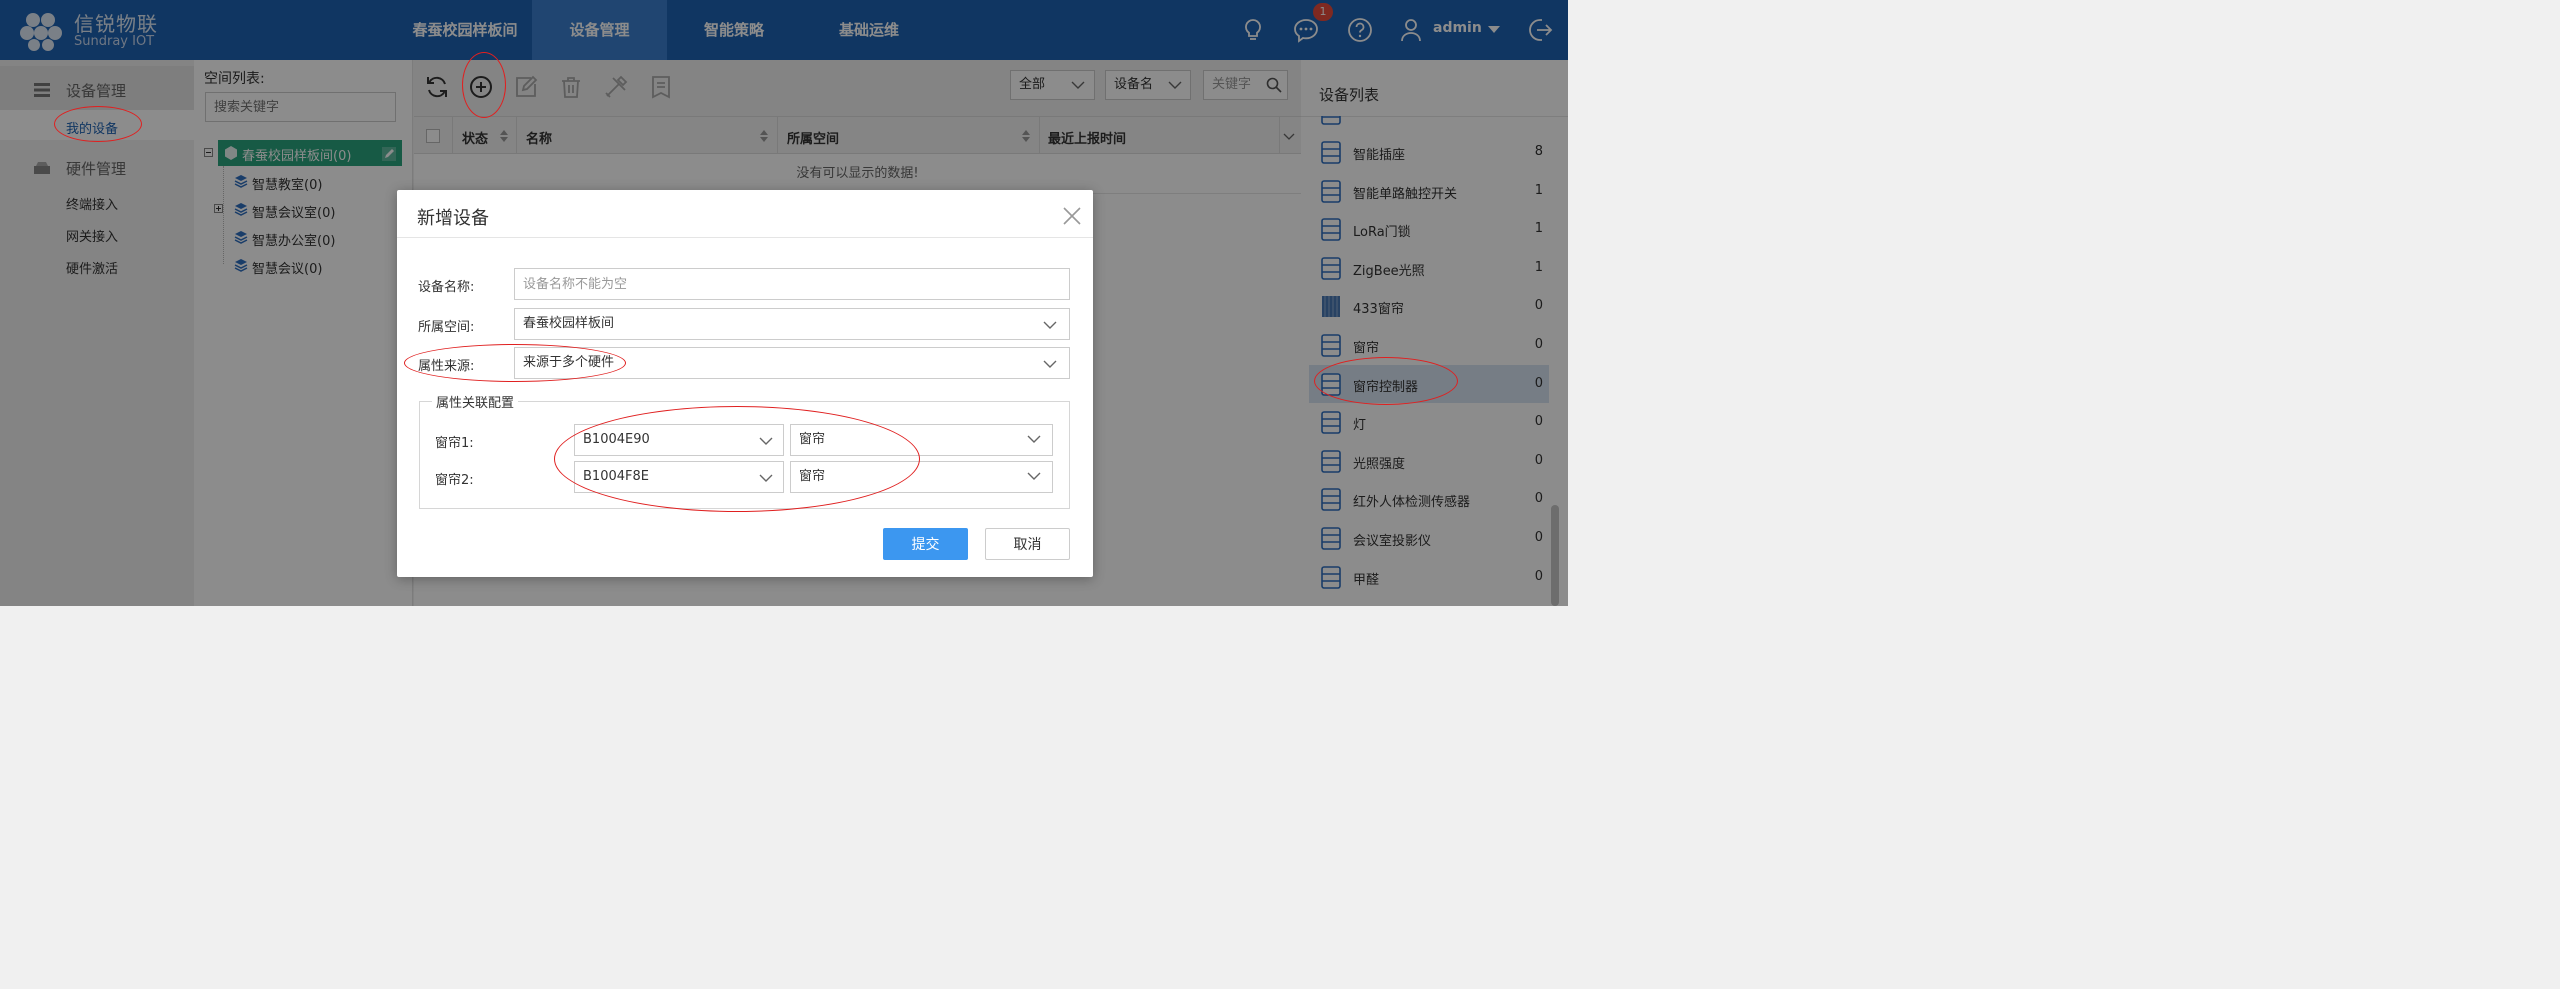 This screenshot has height=989, width=2560. Describe the element at coordinates (745, 237) in the screenshot. I see `dialog-divider` at that location.